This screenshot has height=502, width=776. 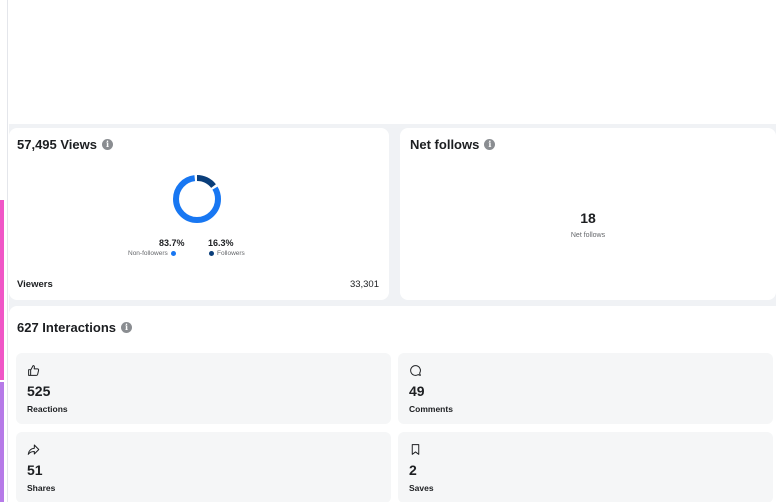 I want to click on legend-followers: Followers, so click(x=227, y=253).